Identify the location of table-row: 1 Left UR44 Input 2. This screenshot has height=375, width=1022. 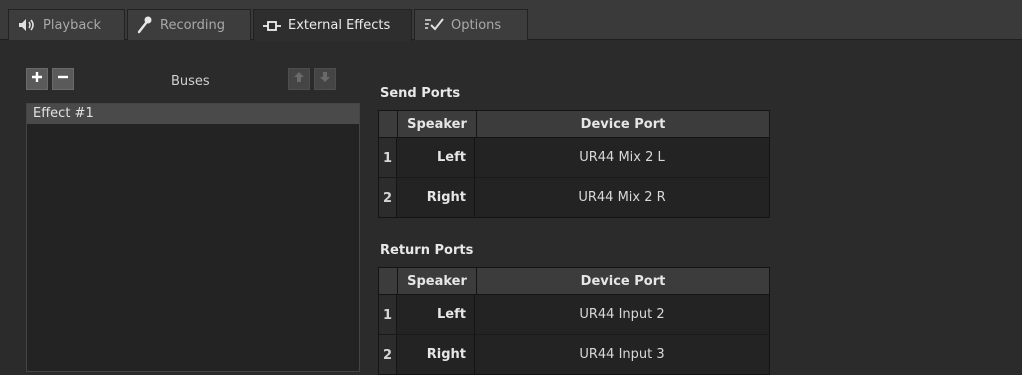
(574, 315).